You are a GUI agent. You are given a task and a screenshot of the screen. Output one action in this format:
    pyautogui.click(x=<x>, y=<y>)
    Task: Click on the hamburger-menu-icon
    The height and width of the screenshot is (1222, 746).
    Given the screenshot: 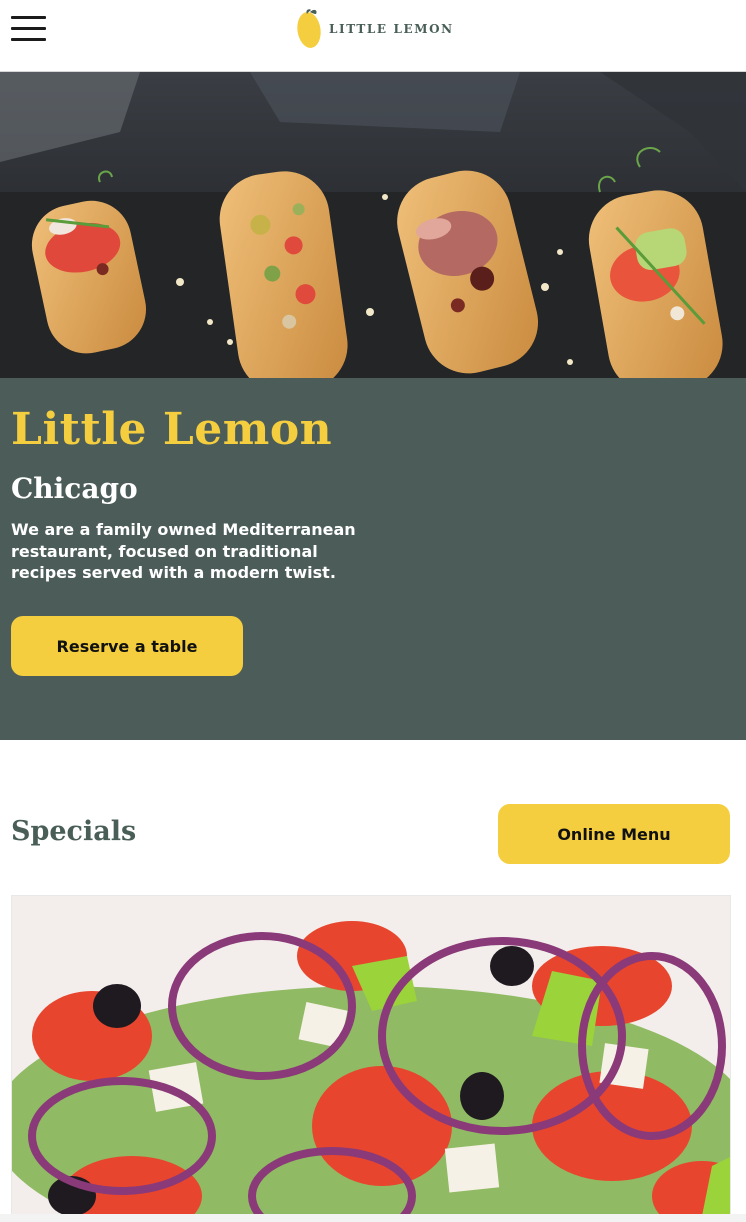 What is the action you would take?
    pyautogui.click(x=29, y=29)
    